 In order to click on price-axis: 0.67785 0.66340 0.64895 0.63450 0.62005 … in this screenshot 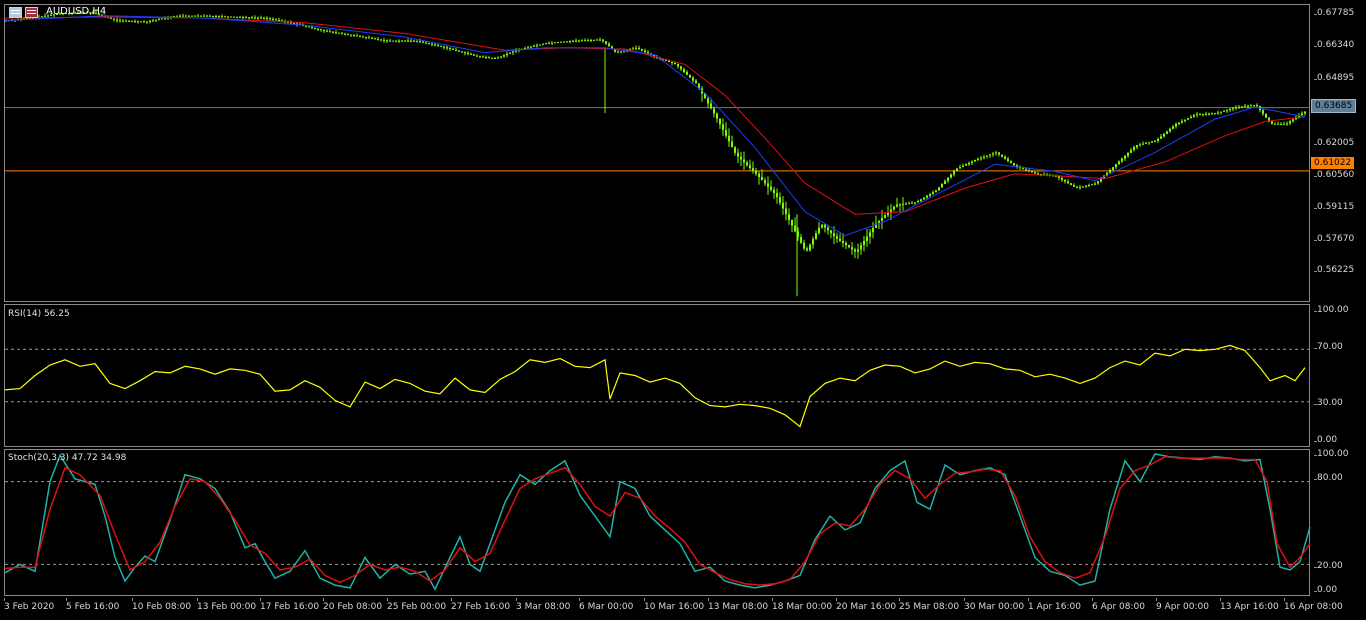, I will do `click(1338, 151)`.